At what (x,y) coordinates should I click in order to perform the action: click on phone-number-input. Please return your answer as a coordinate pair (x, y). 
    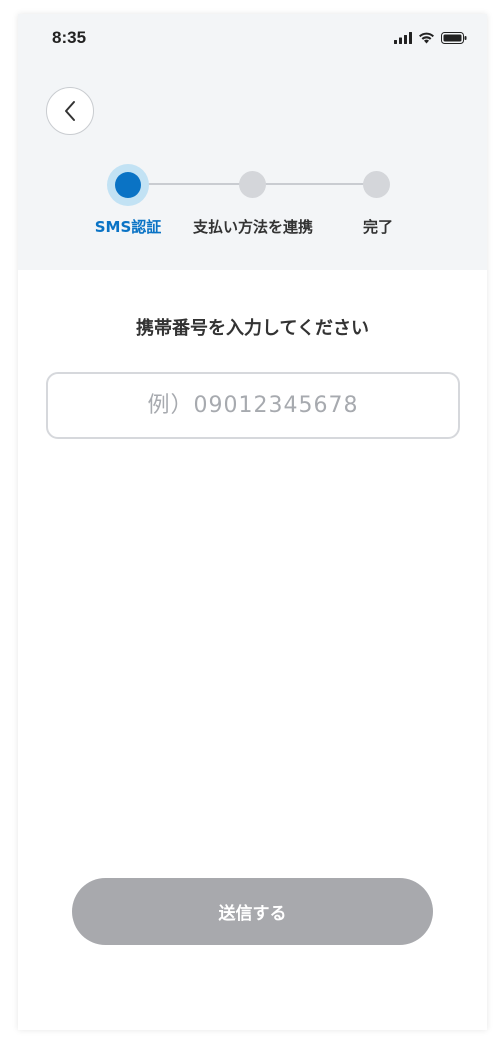
    Looking at the image, I should click on (253, 405).